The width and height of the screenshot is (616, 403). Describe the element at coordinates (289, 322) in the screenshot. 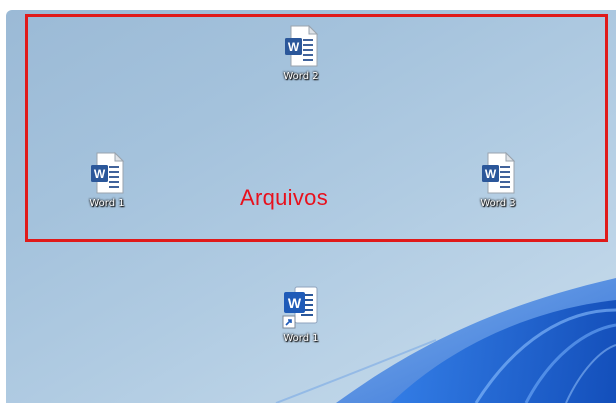

I see `shortcut-arrow-icon` at that location.